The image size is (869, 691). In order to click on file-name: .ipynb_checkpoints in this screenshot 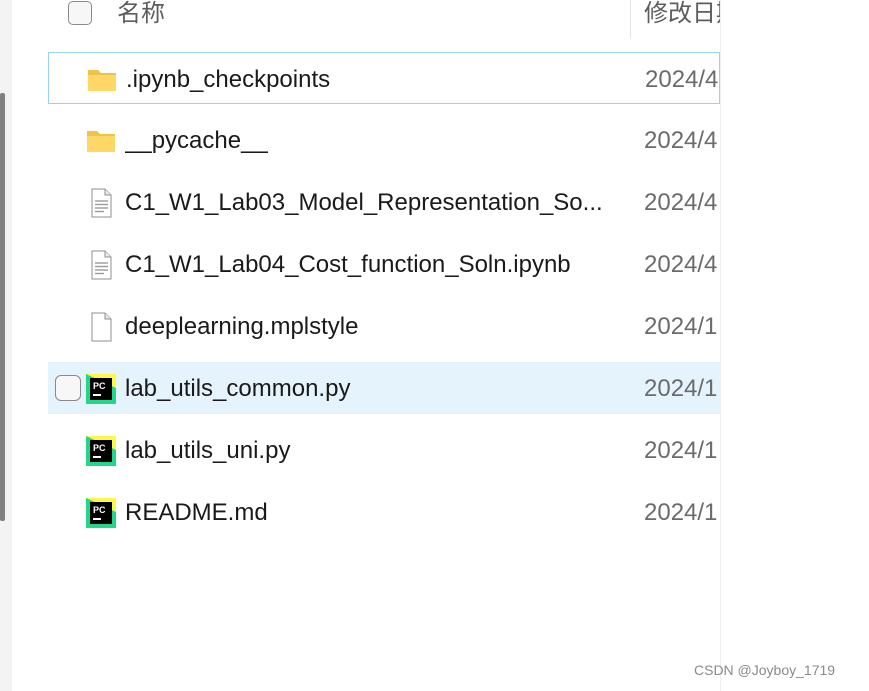, I will do `click(228, 79)`.